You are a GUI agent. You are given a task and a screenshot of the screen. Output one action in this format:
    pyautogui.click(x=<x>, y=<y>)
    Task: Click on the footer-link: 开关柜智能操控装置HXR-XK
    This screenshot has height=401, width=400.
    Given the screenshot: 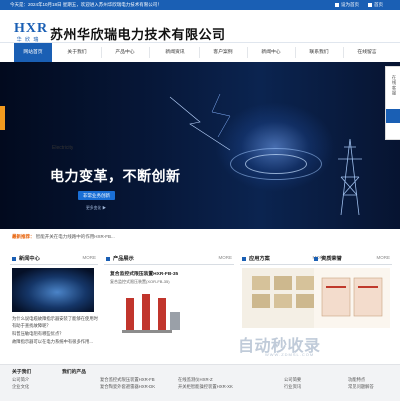 What is the action you would take?
    pyautogui.click(x=205, y=386)
    